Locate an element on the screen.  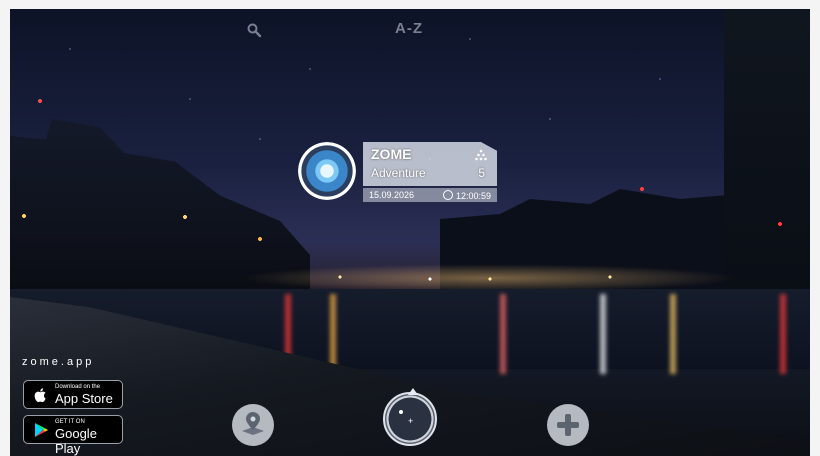
search-icon is located at coordinates (254, 30).